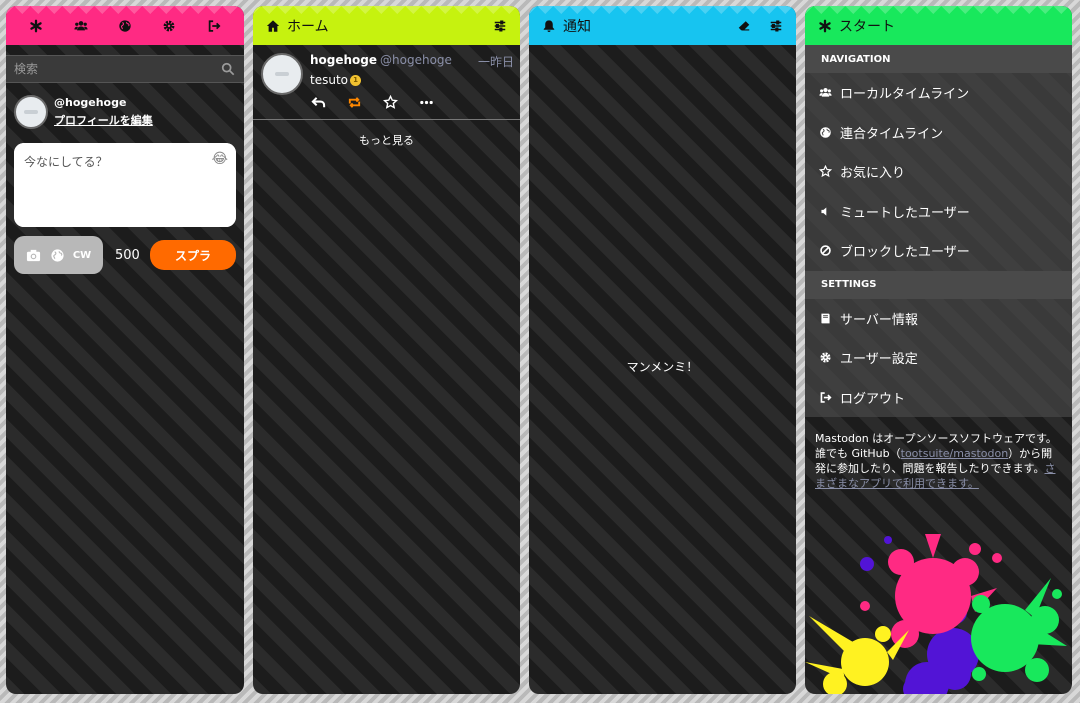  Describe the element at coordinates (938, 397) in the screenshot. I see `nav-item-logout: ログアウト` at that location.